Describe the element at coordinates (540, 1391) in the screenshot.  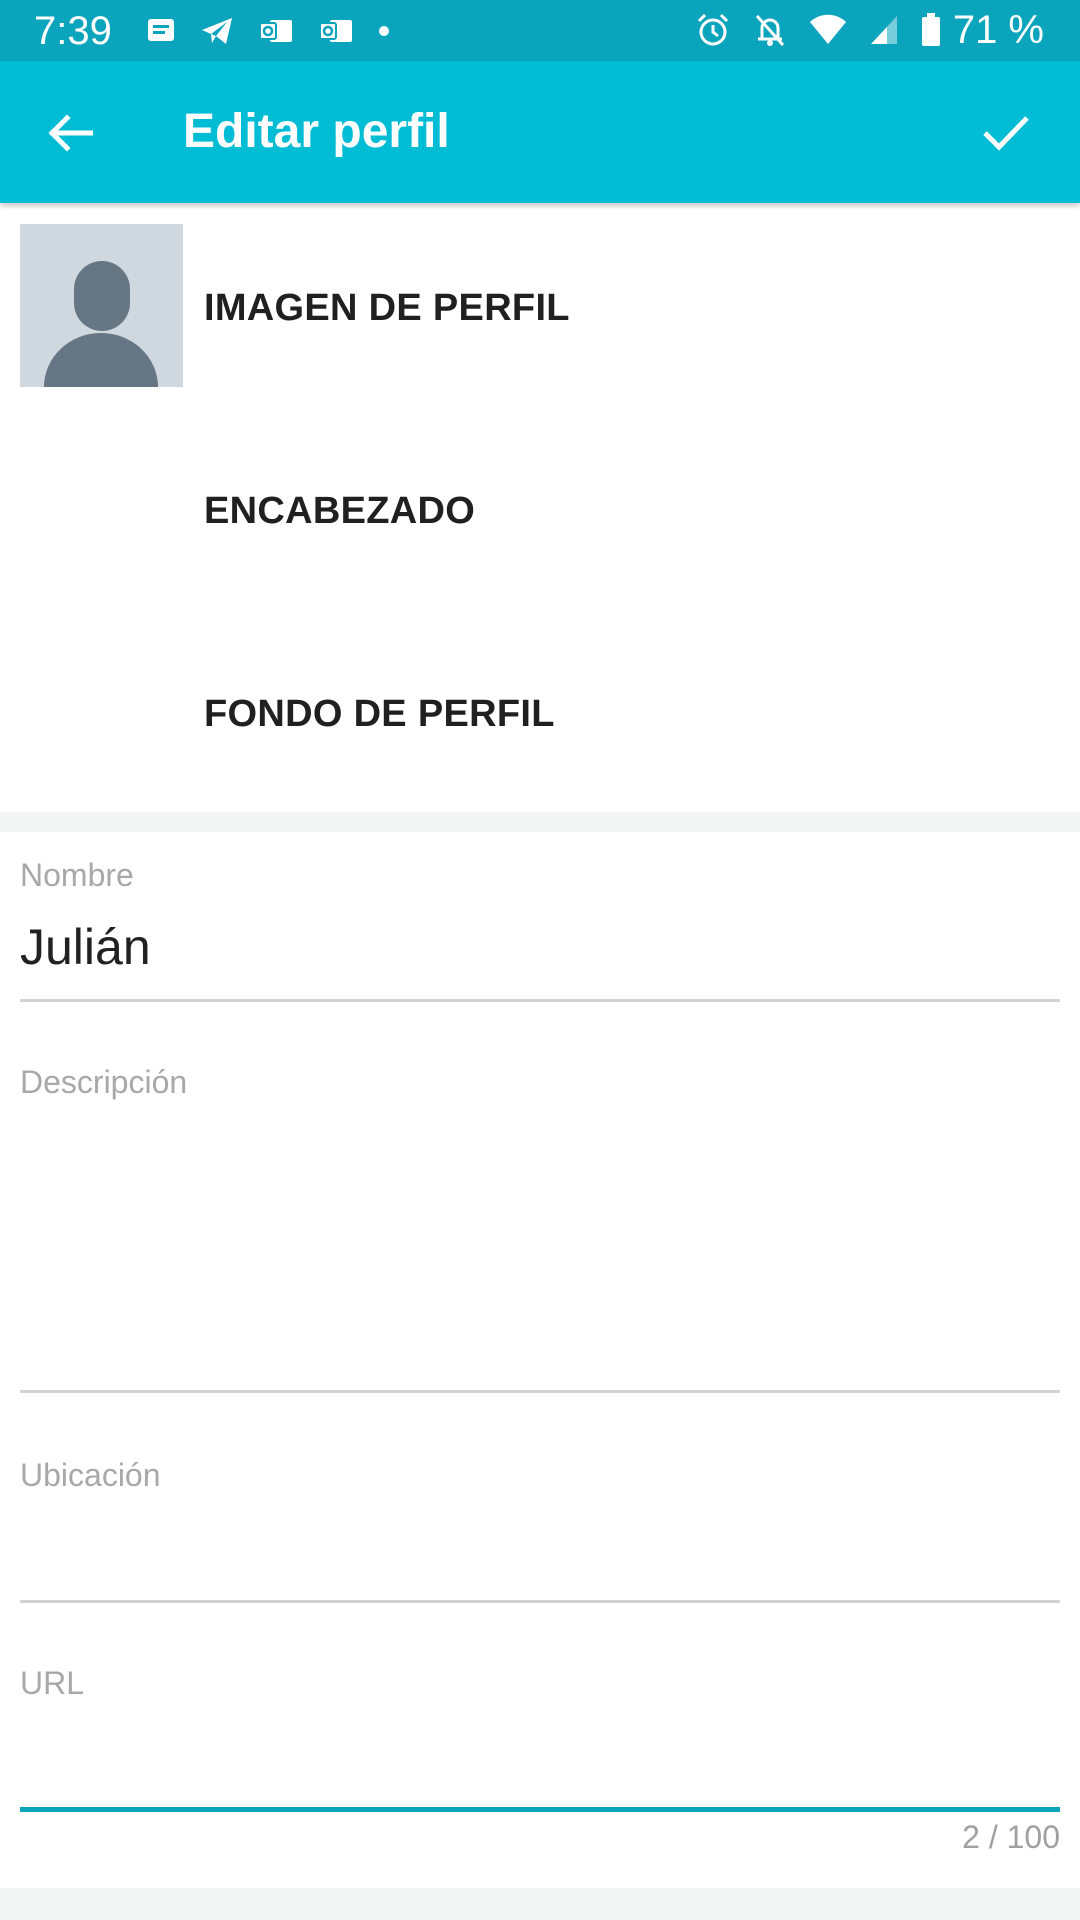
I see `description-underline` at that location.